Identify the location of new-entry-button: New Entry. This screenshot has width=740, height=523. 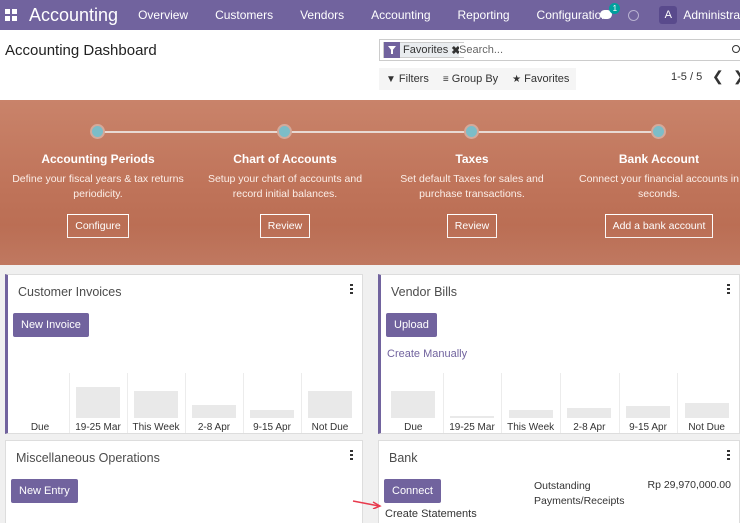
(44, 491).